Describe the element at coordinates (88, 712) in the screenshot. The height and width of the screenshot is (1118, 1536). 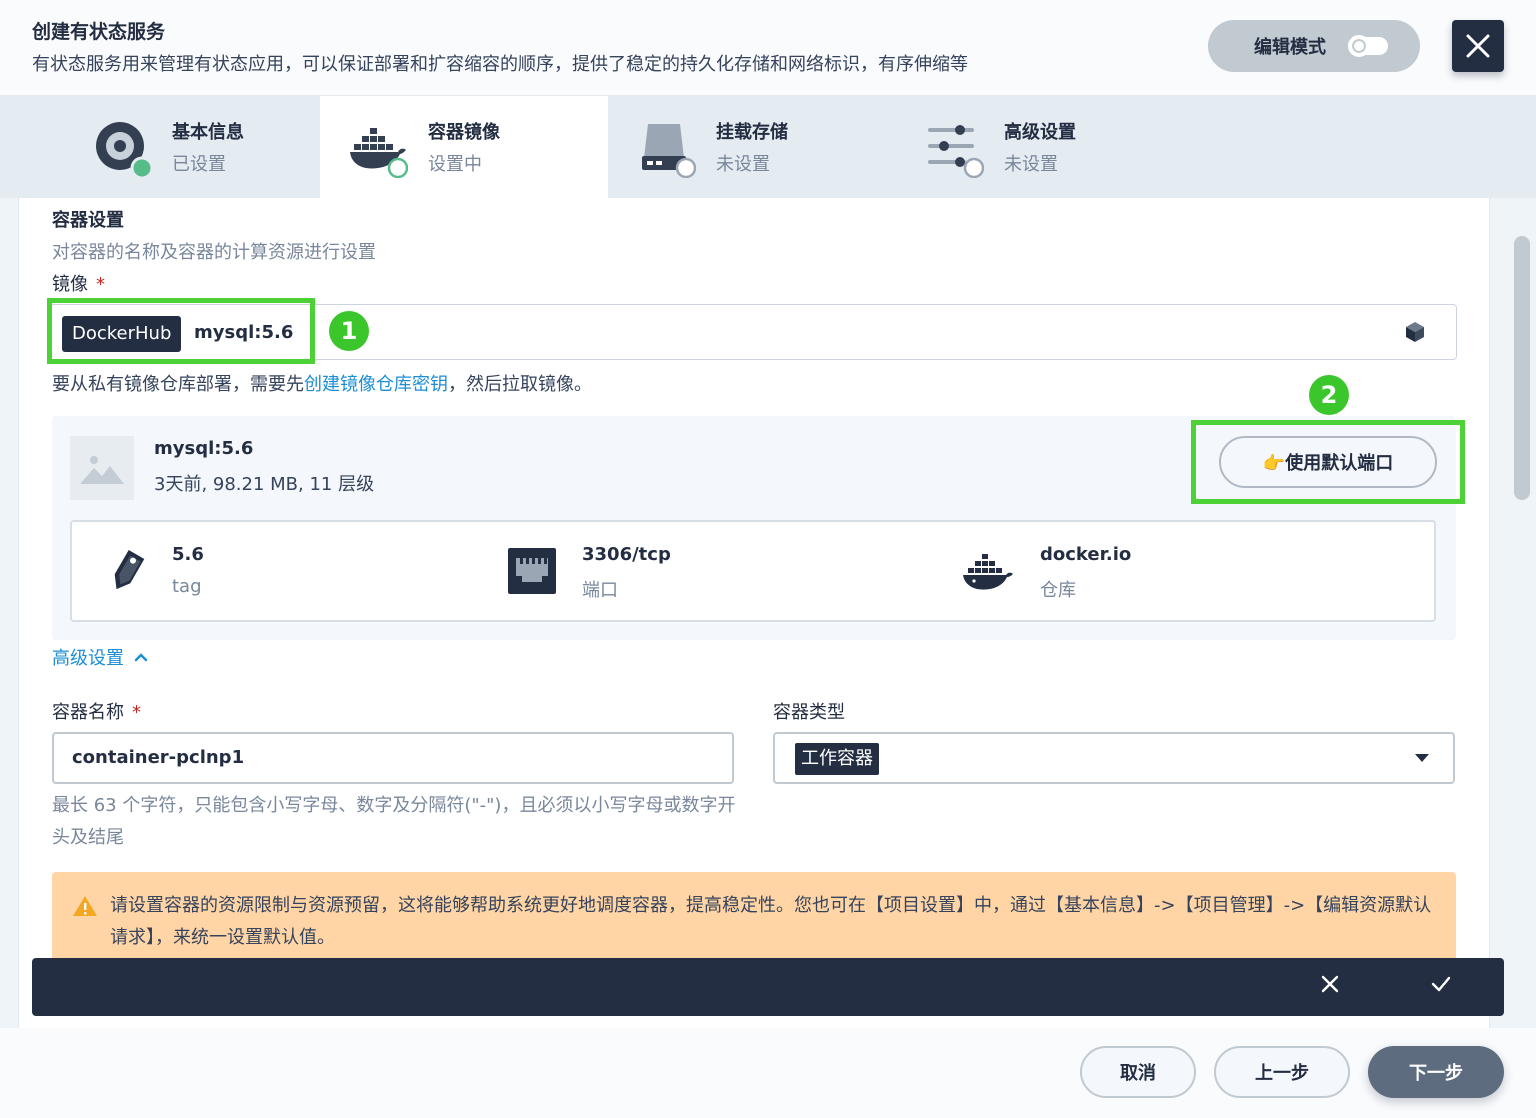
I see `container-name-label-text: 容器名称` at that location.